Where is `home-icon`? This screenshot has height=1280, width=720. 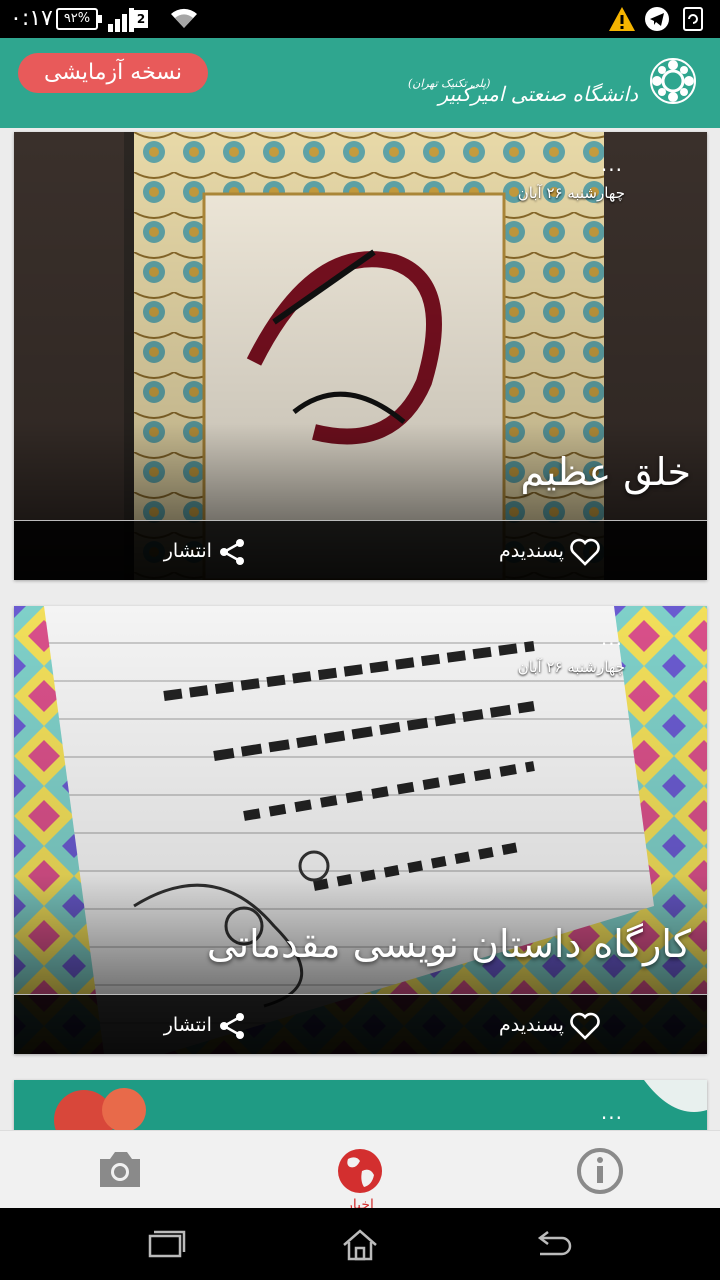
home-icon is located at coordinates (360, 1245).